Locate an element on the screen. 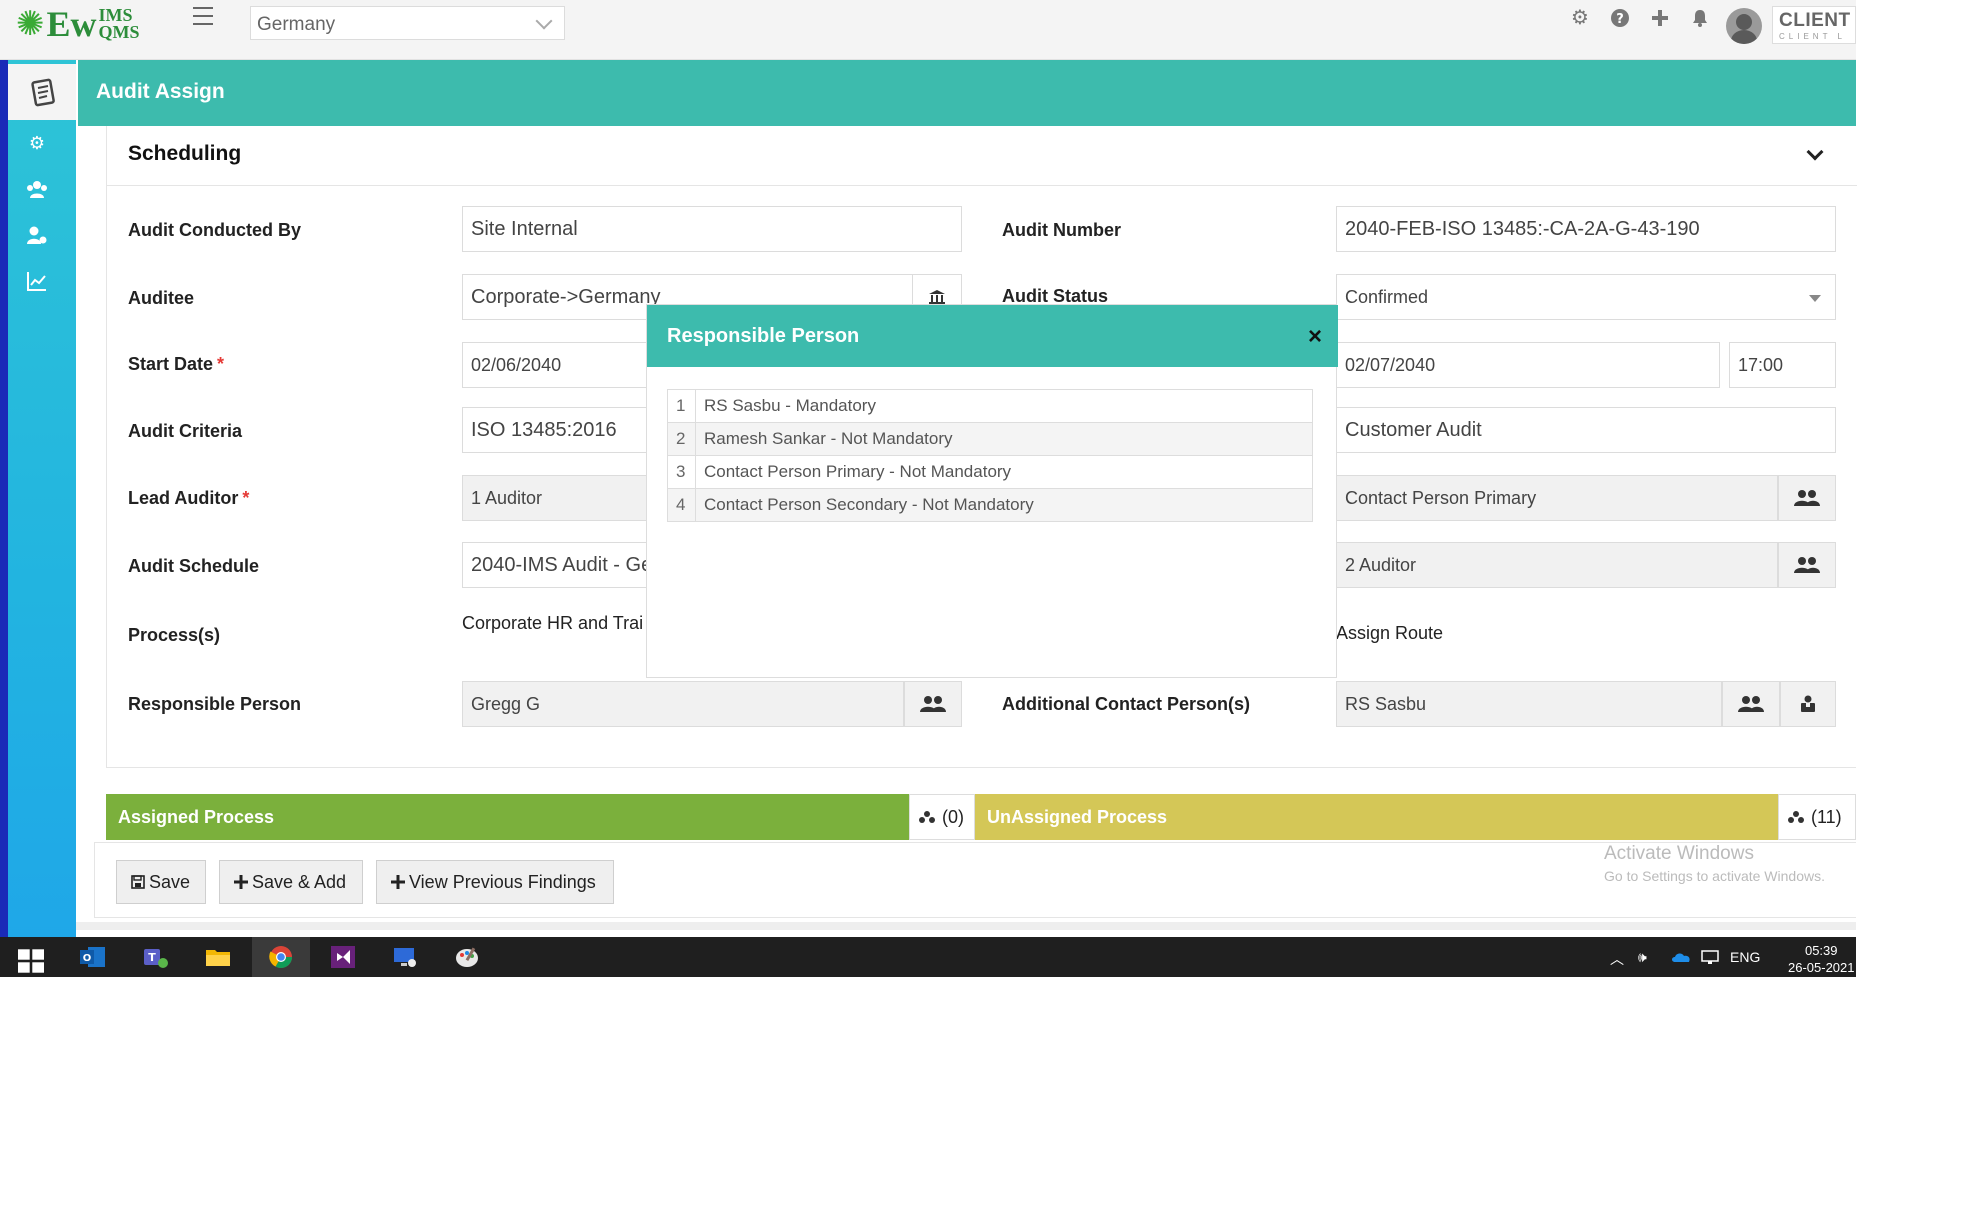  paint-icon is located at coordinates (467, 957).